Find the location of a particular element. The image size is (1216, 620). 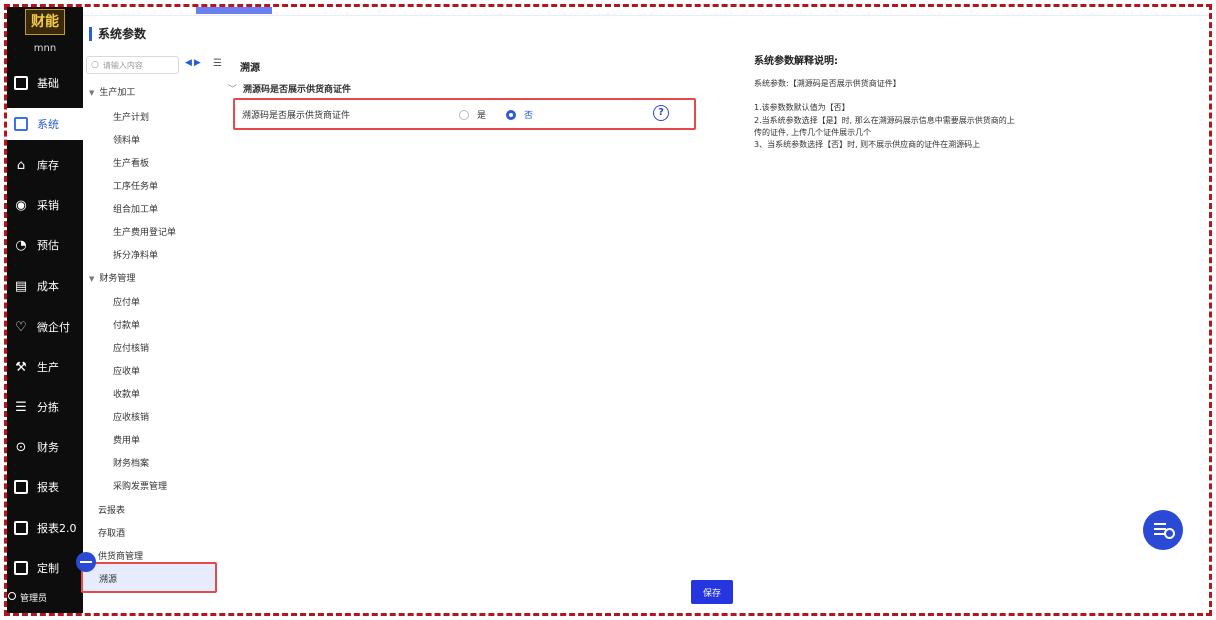

nav-item-report: 报表 is located at coordinates (45, 487).